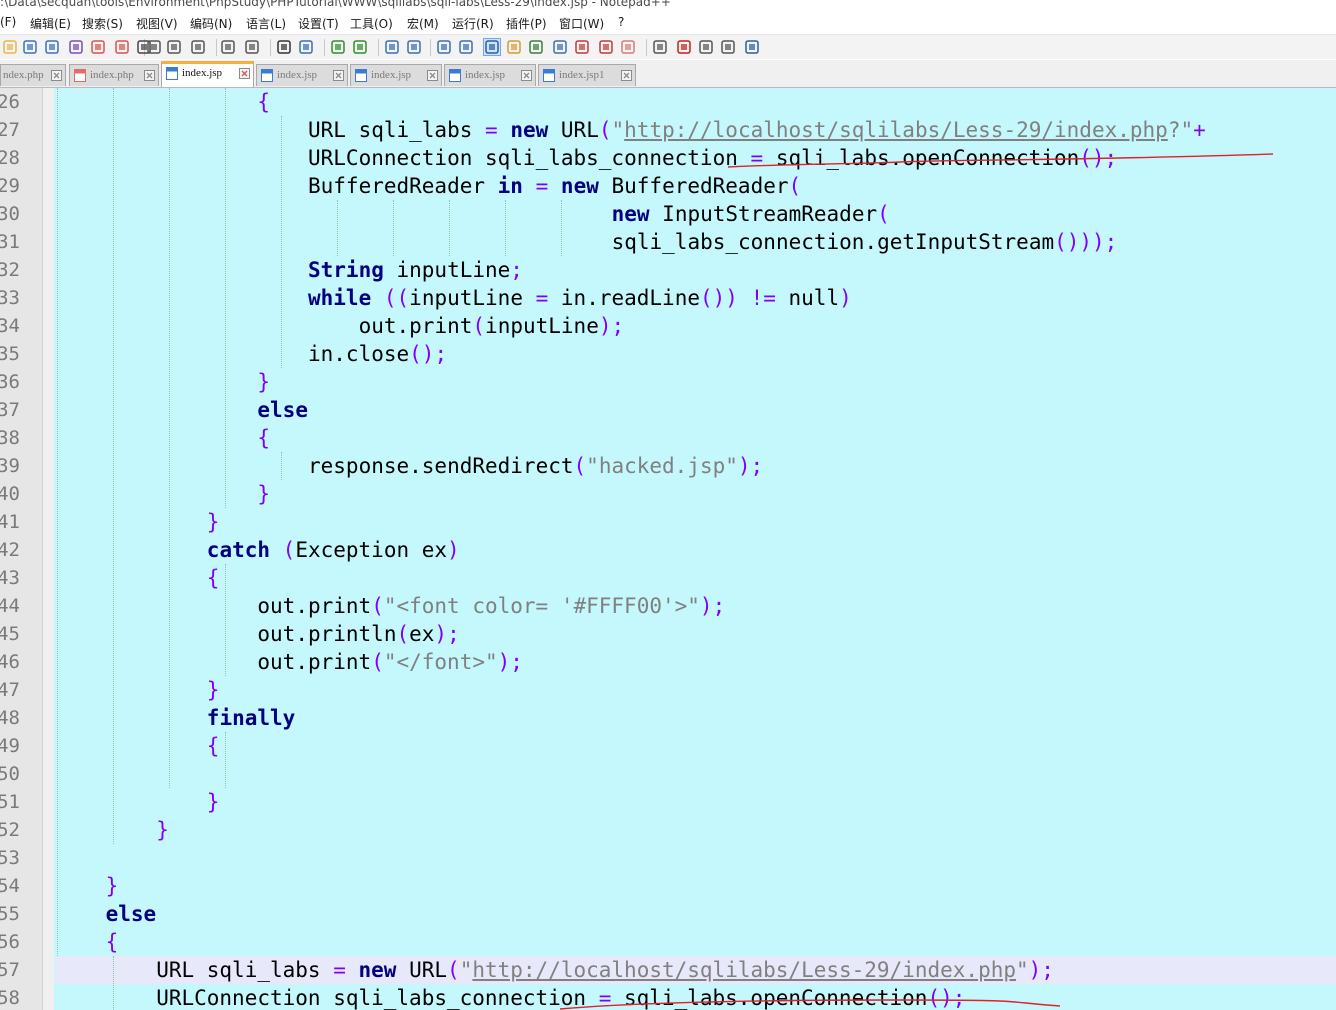  I want to click on code-line: BufferedReader in = new BufferedReader(, so click(695, 186).